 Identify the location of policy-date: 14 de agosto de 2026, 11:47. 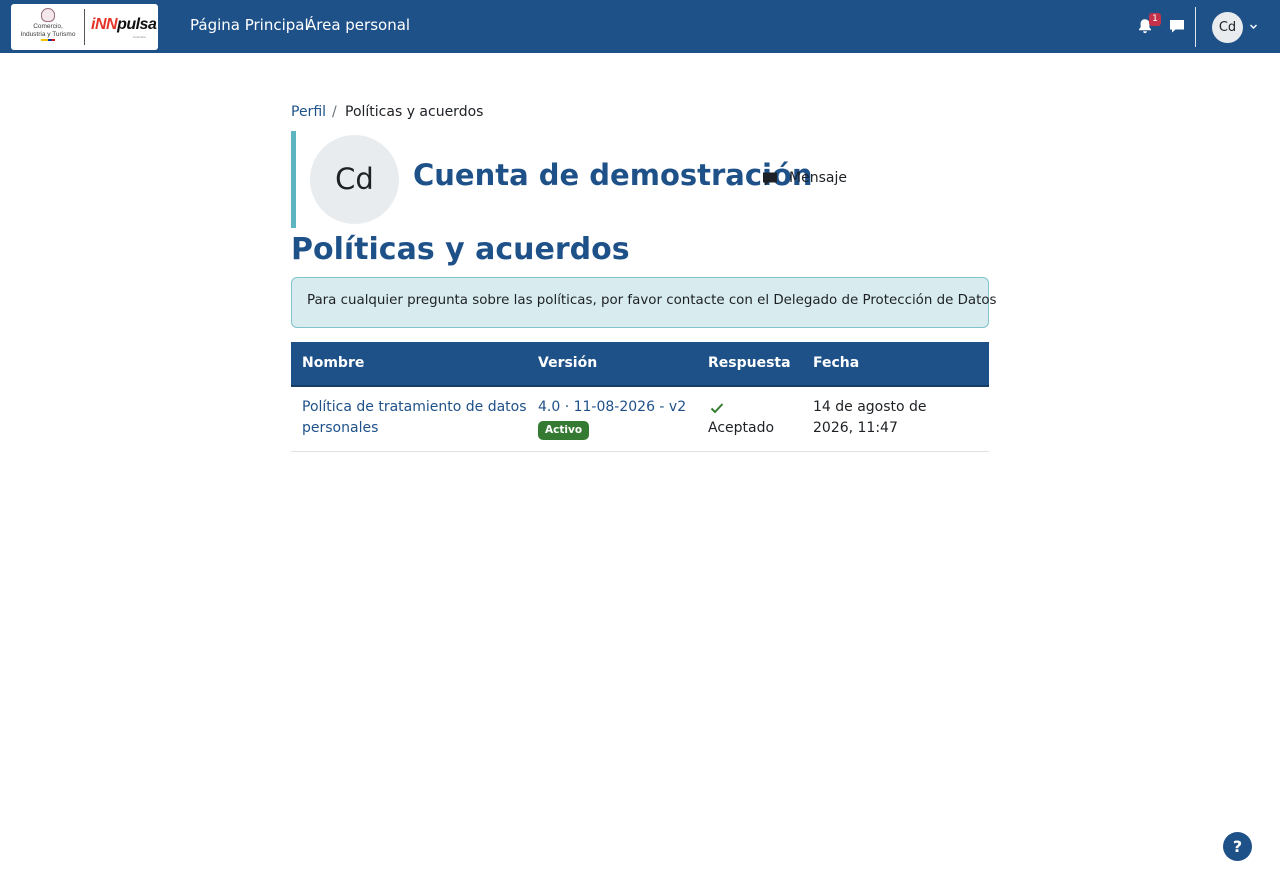
(870, 417).